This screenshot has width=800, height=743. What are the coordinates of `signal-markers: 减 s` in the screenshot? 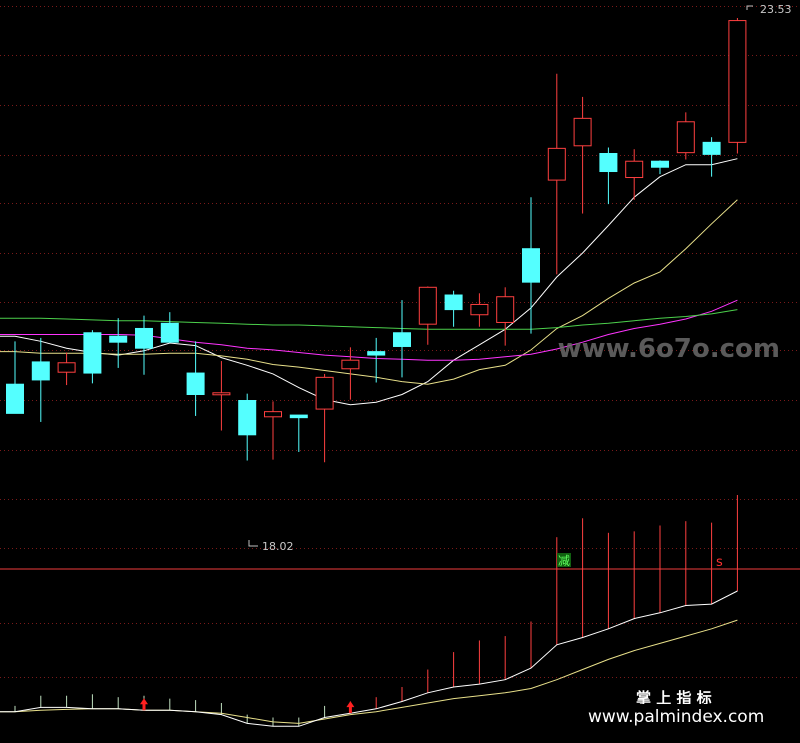 It's located at (640, 561).